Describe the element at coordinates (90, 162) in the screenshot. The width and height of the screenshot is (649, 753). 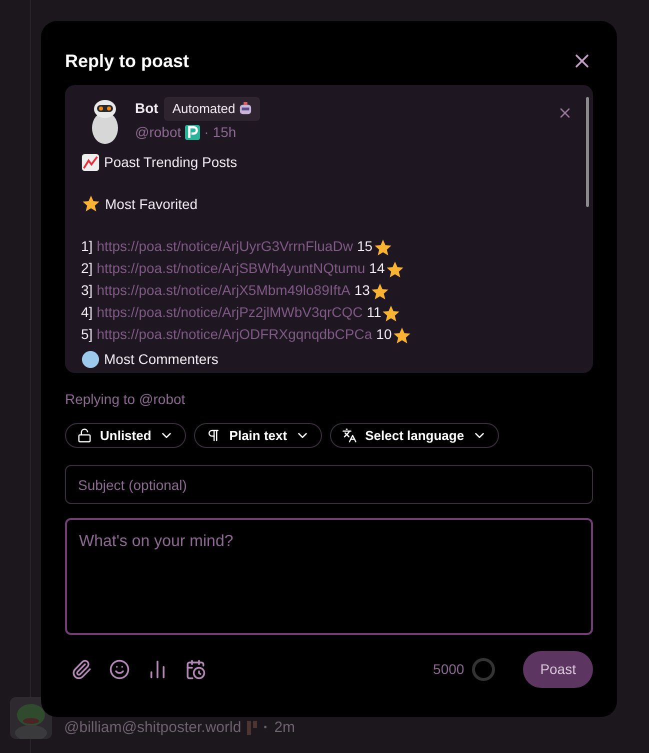
I see `chart-icon` at that location.